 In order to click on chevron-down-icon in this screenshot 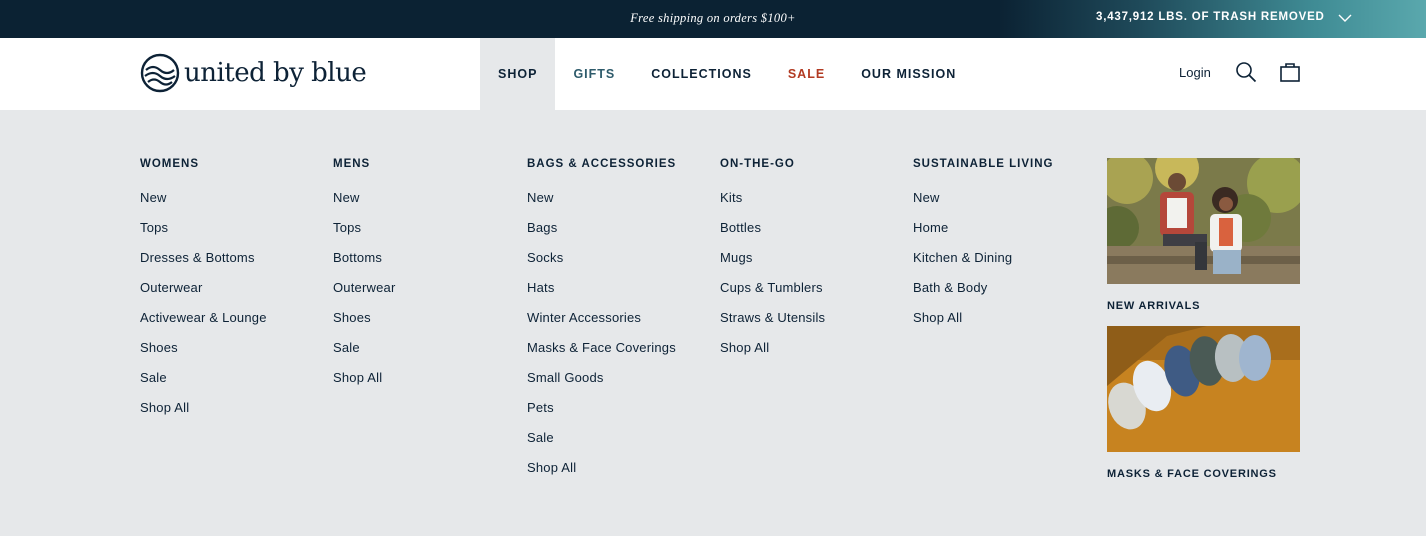, I will do `click(1345, 18)`.